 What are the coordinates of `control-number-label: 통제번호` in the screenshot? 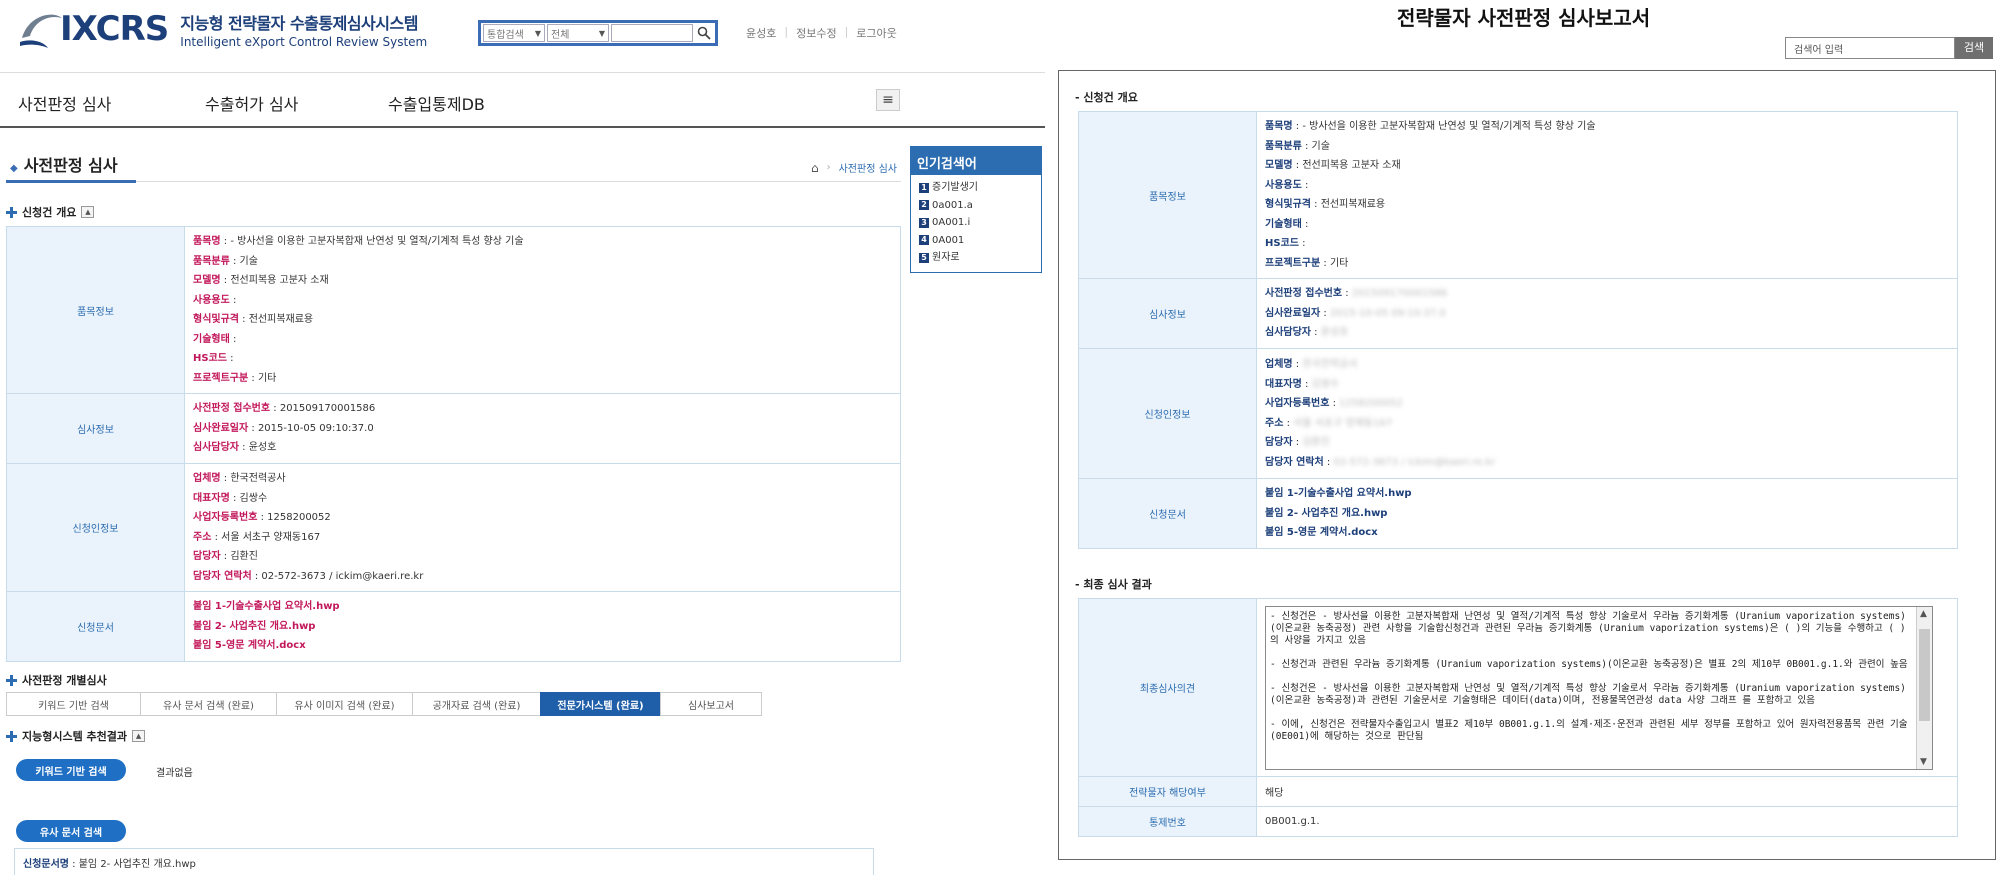 It's located at (1167, 821).